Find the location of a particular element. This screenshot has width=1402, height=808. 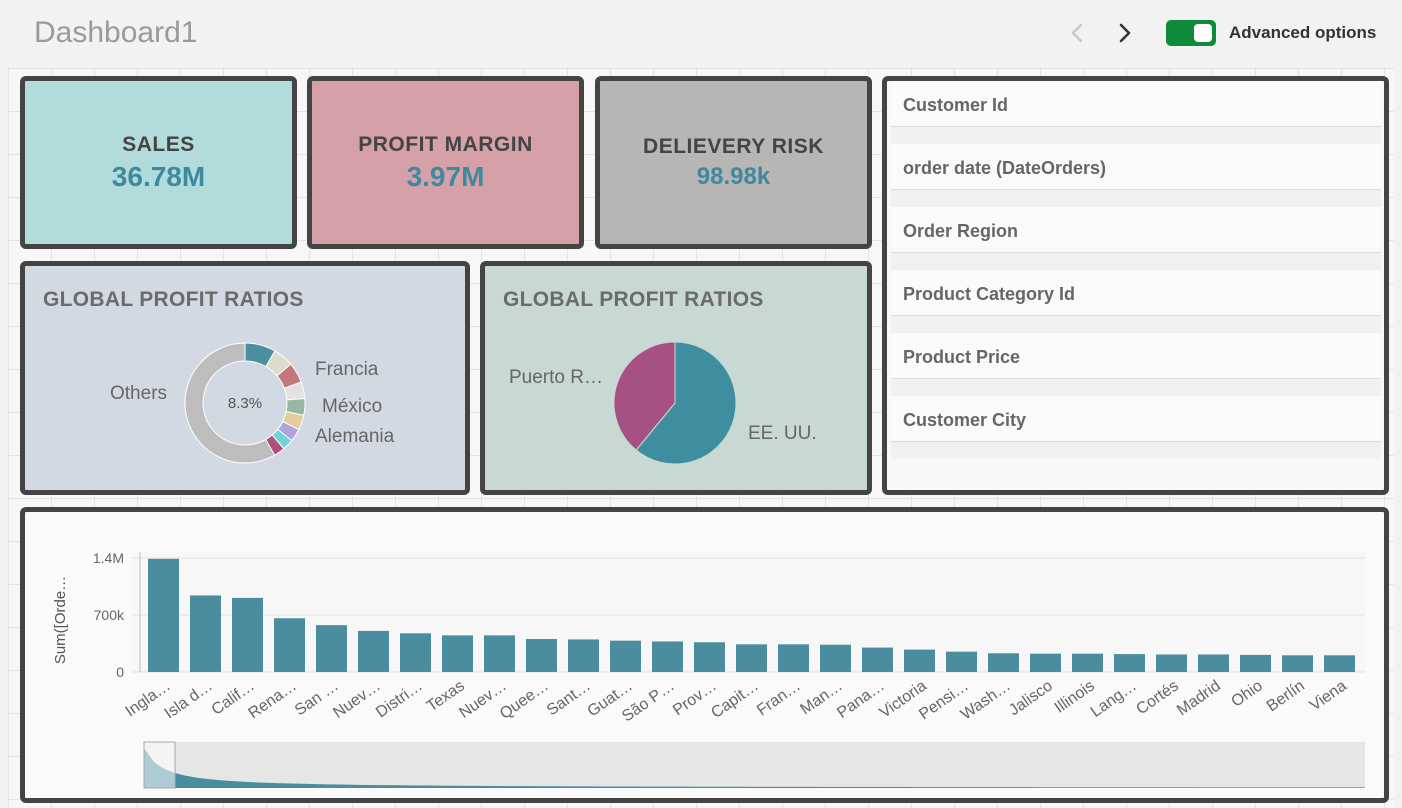

bar-victoria is located at coordinates (919, 660).